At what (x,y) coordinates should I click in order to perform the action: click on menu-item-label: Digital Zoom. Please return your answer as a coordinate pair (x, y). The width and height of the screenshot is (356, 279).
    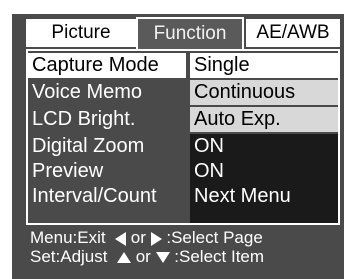
    Looking at the image, I should click on (88, 146).